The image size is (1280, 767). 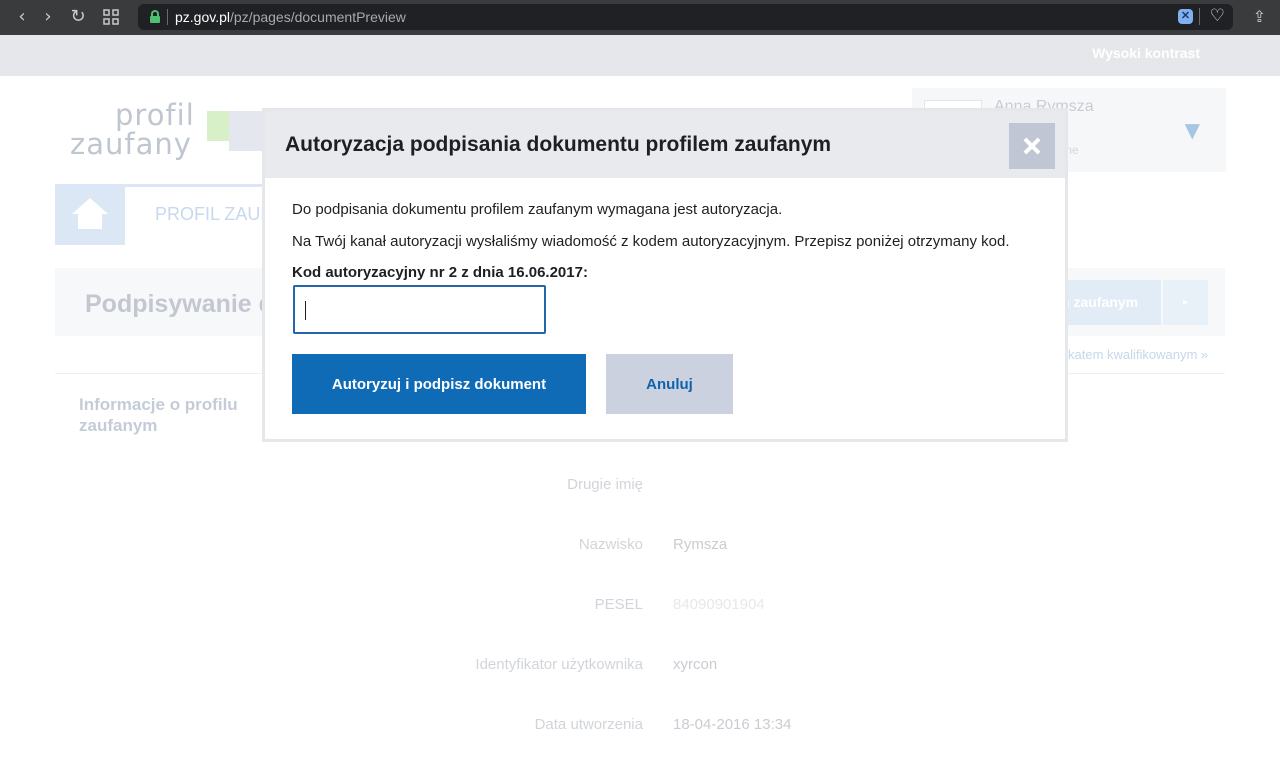 What do you see at coordinates (1217, 16) in the screenshot?
I see `heart-icon: ♡` at bounding box center [1217, 16].